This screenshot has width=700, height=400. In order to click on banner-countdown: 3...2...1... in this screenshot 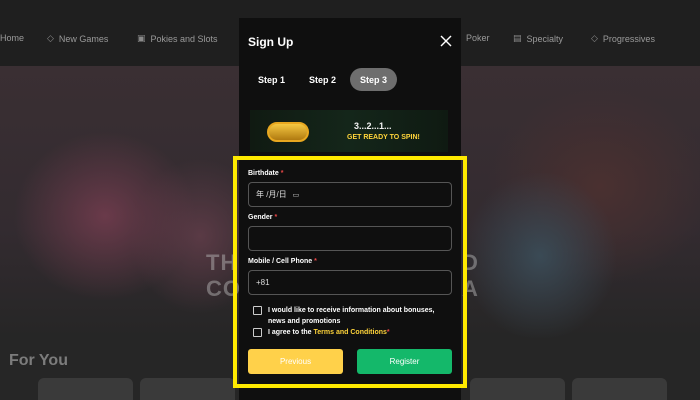, I will do `click(373, 126)`.